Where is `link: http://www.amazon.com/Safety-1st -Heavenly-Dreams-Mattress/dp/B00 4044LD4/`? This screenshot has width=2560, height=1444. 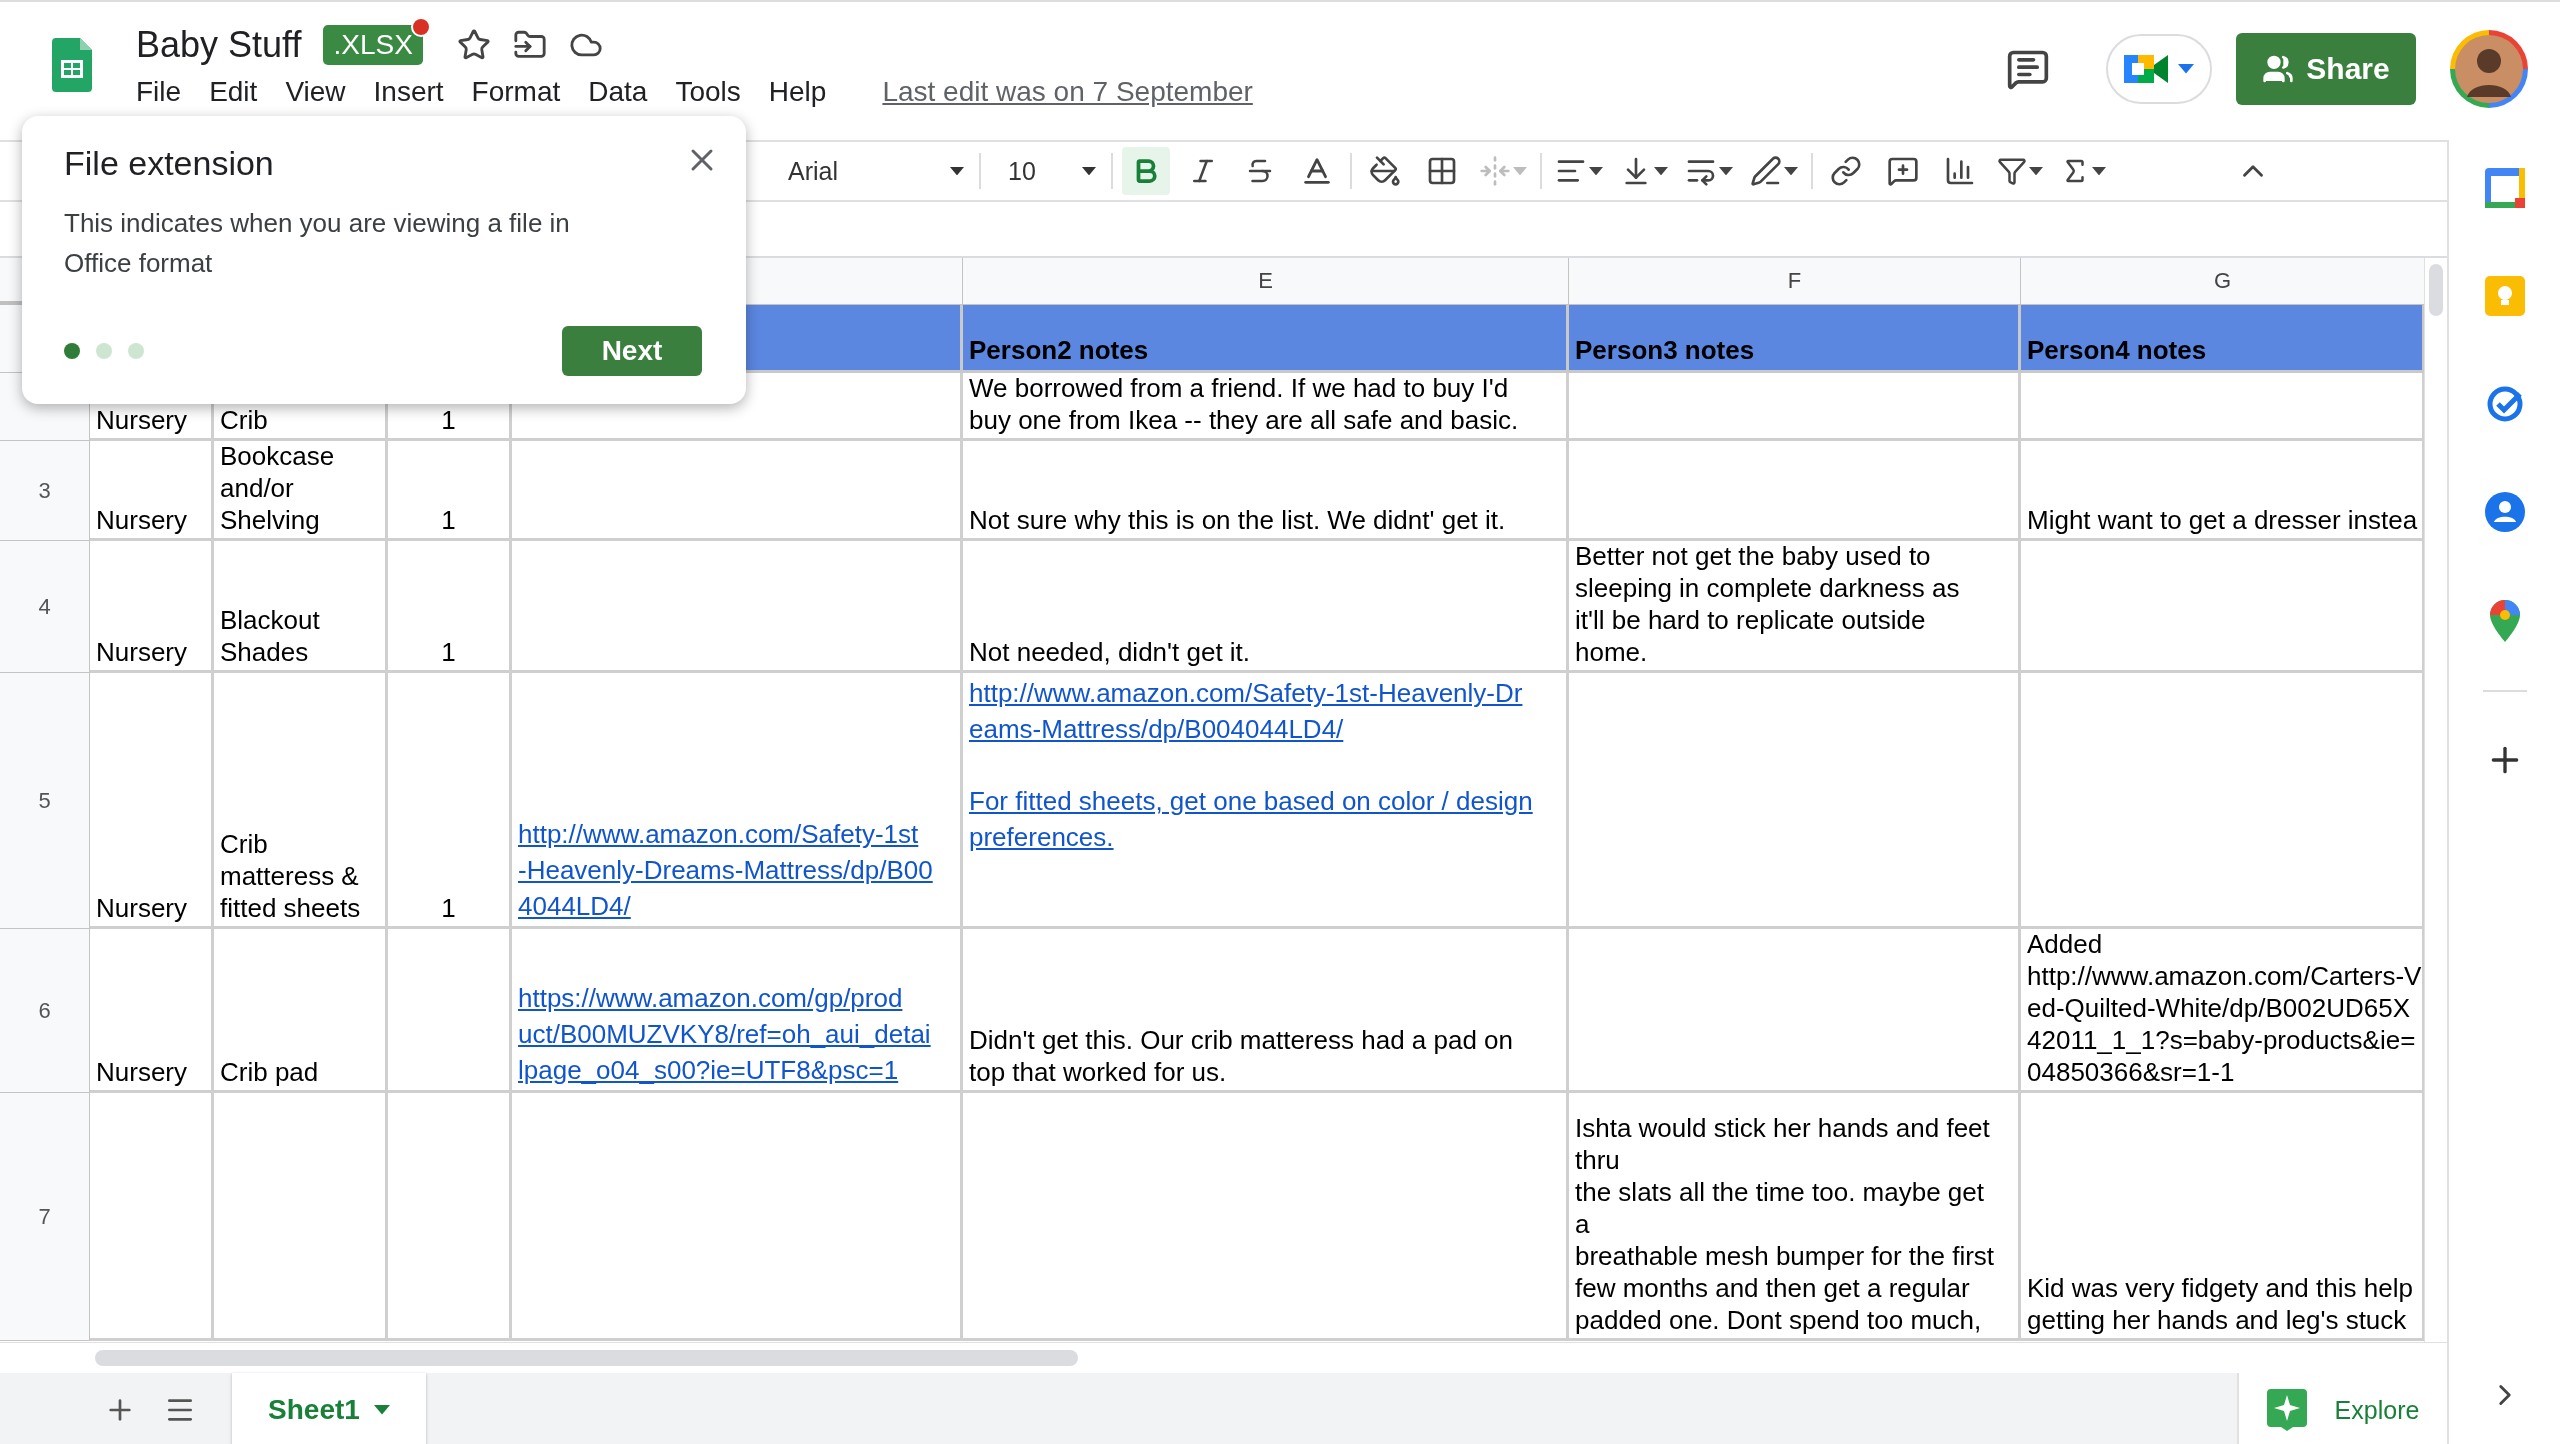
link: http://www.amazon.com/Safety-1st -Heavenly-Dreams-Mattress/dp/B00 4044LD4/ is located at coordinates (725, 870).